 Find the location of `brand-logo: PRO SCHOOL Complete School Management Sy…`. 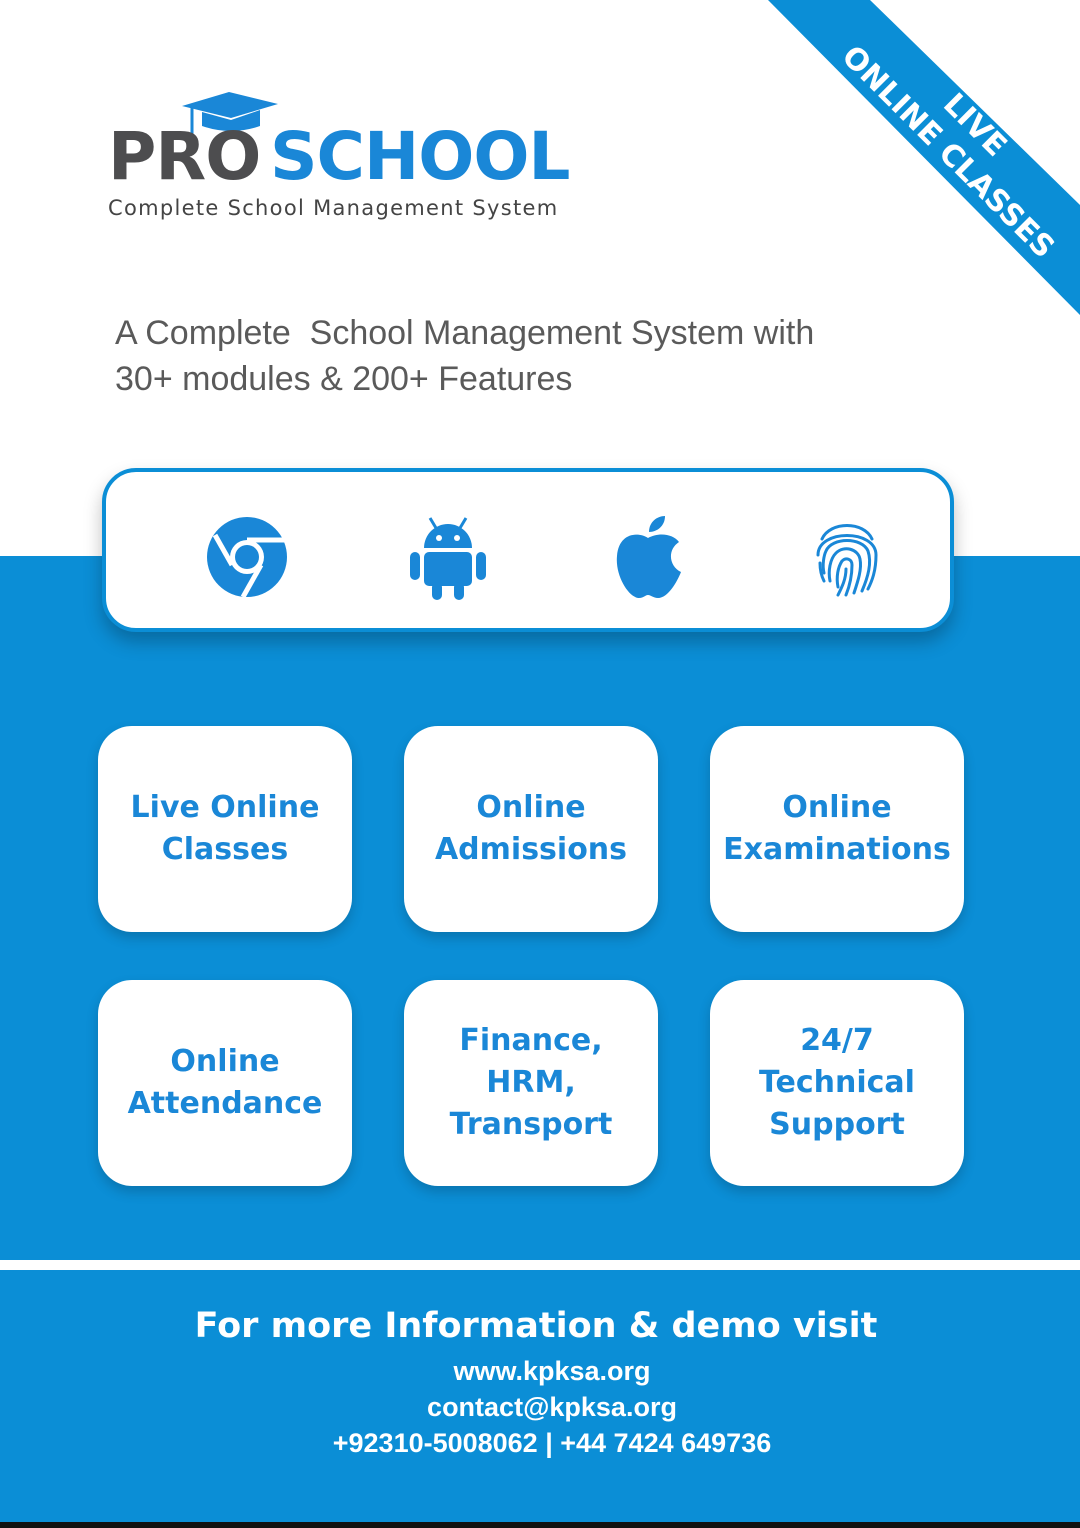

brand-logo: PRO SCHOOL Complete School Management Sy… is located at coordinates (358, 158).